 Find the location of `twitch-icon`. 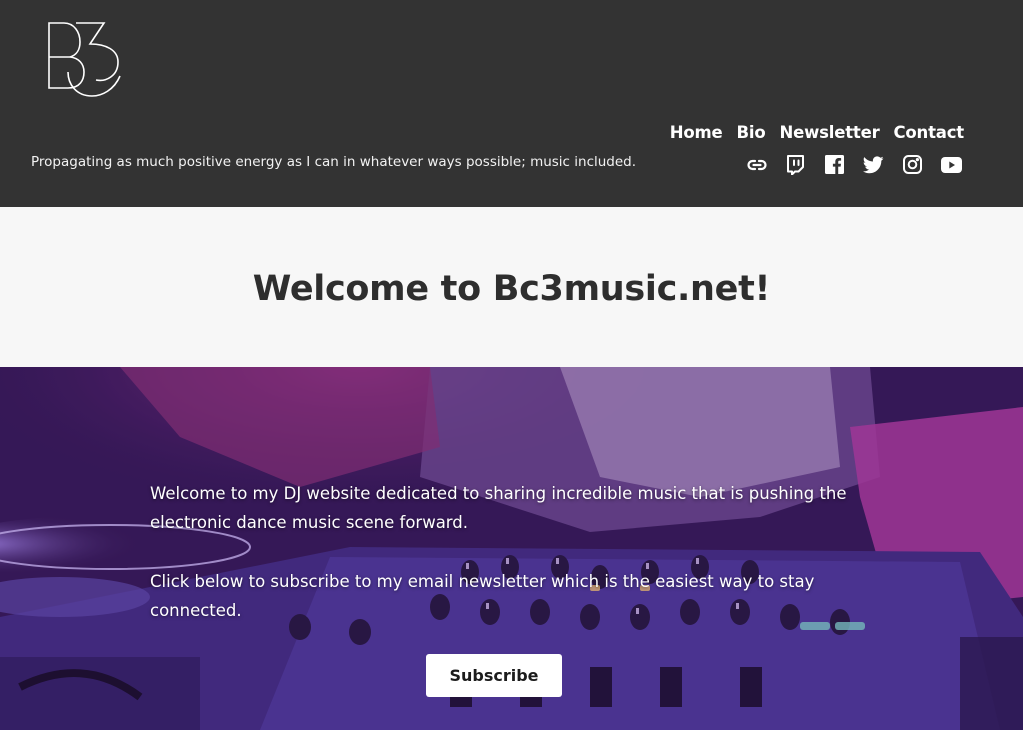

twitch-icon is located at coordinates (795, 164).